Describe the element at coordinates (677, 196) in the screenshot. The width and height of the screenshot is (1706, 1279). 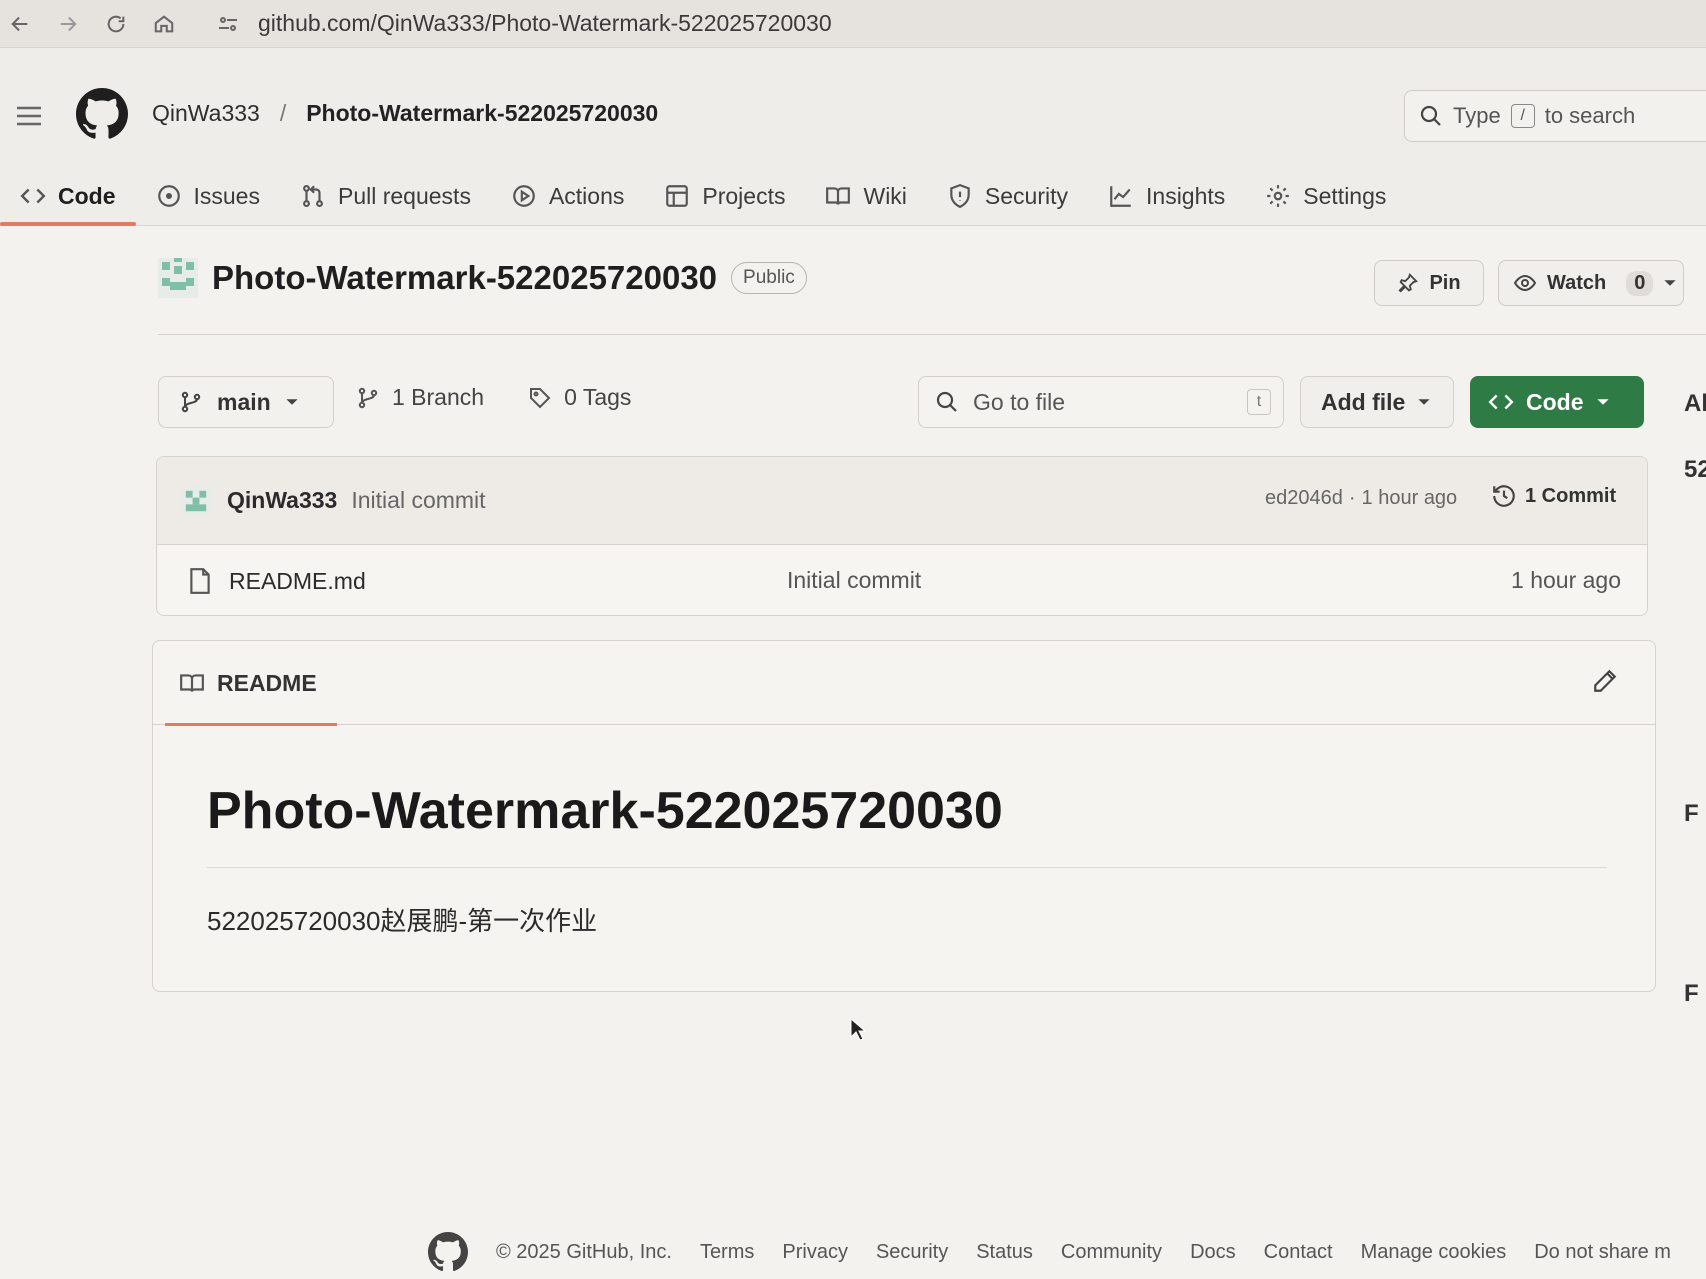
I see `table-icon` at that location.